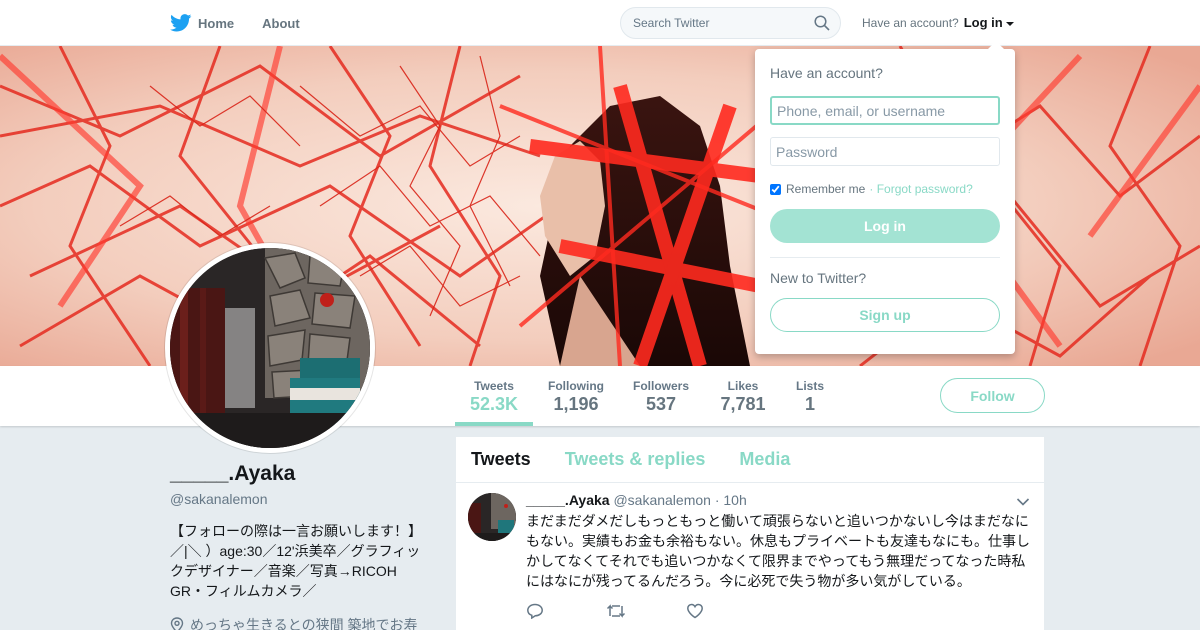 Image resolution: width=1200 pixels, height=630 pixels. Describe the element at coordinates (300, 474) in the screenshot. I see `profile-display-name: _____.Ayaka` at that location.